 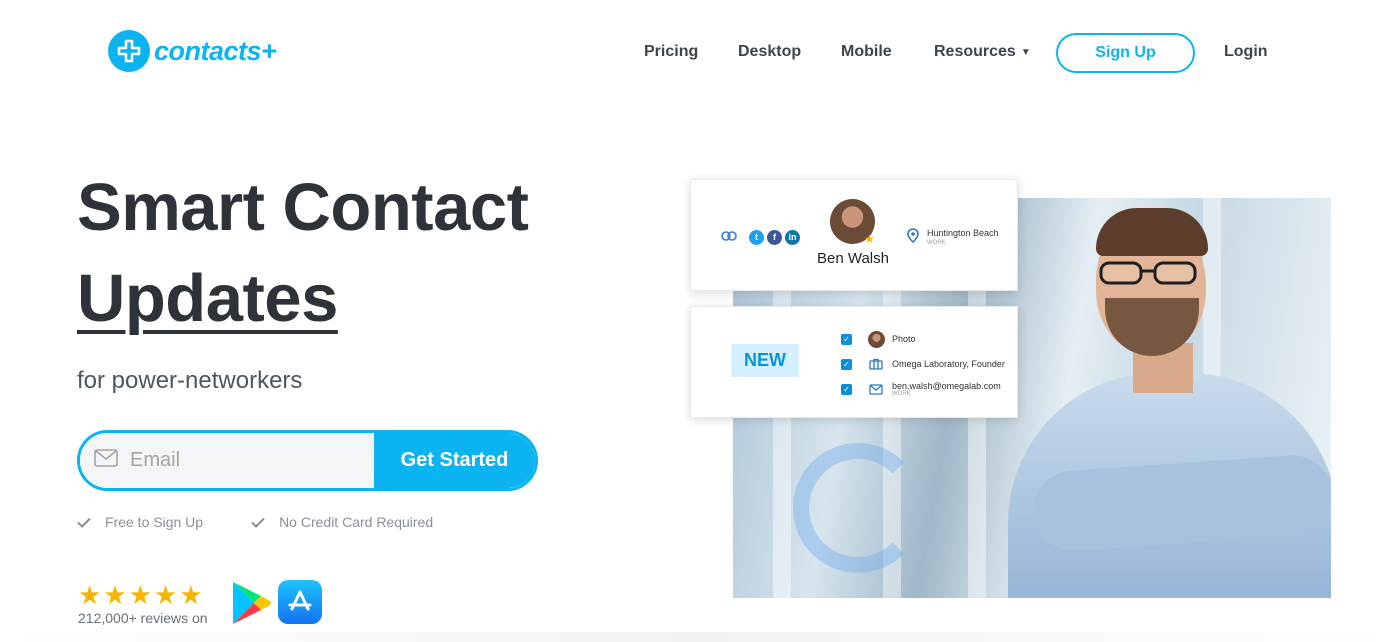 I want to click on login-link: Login, so click(x=1246, y=52).